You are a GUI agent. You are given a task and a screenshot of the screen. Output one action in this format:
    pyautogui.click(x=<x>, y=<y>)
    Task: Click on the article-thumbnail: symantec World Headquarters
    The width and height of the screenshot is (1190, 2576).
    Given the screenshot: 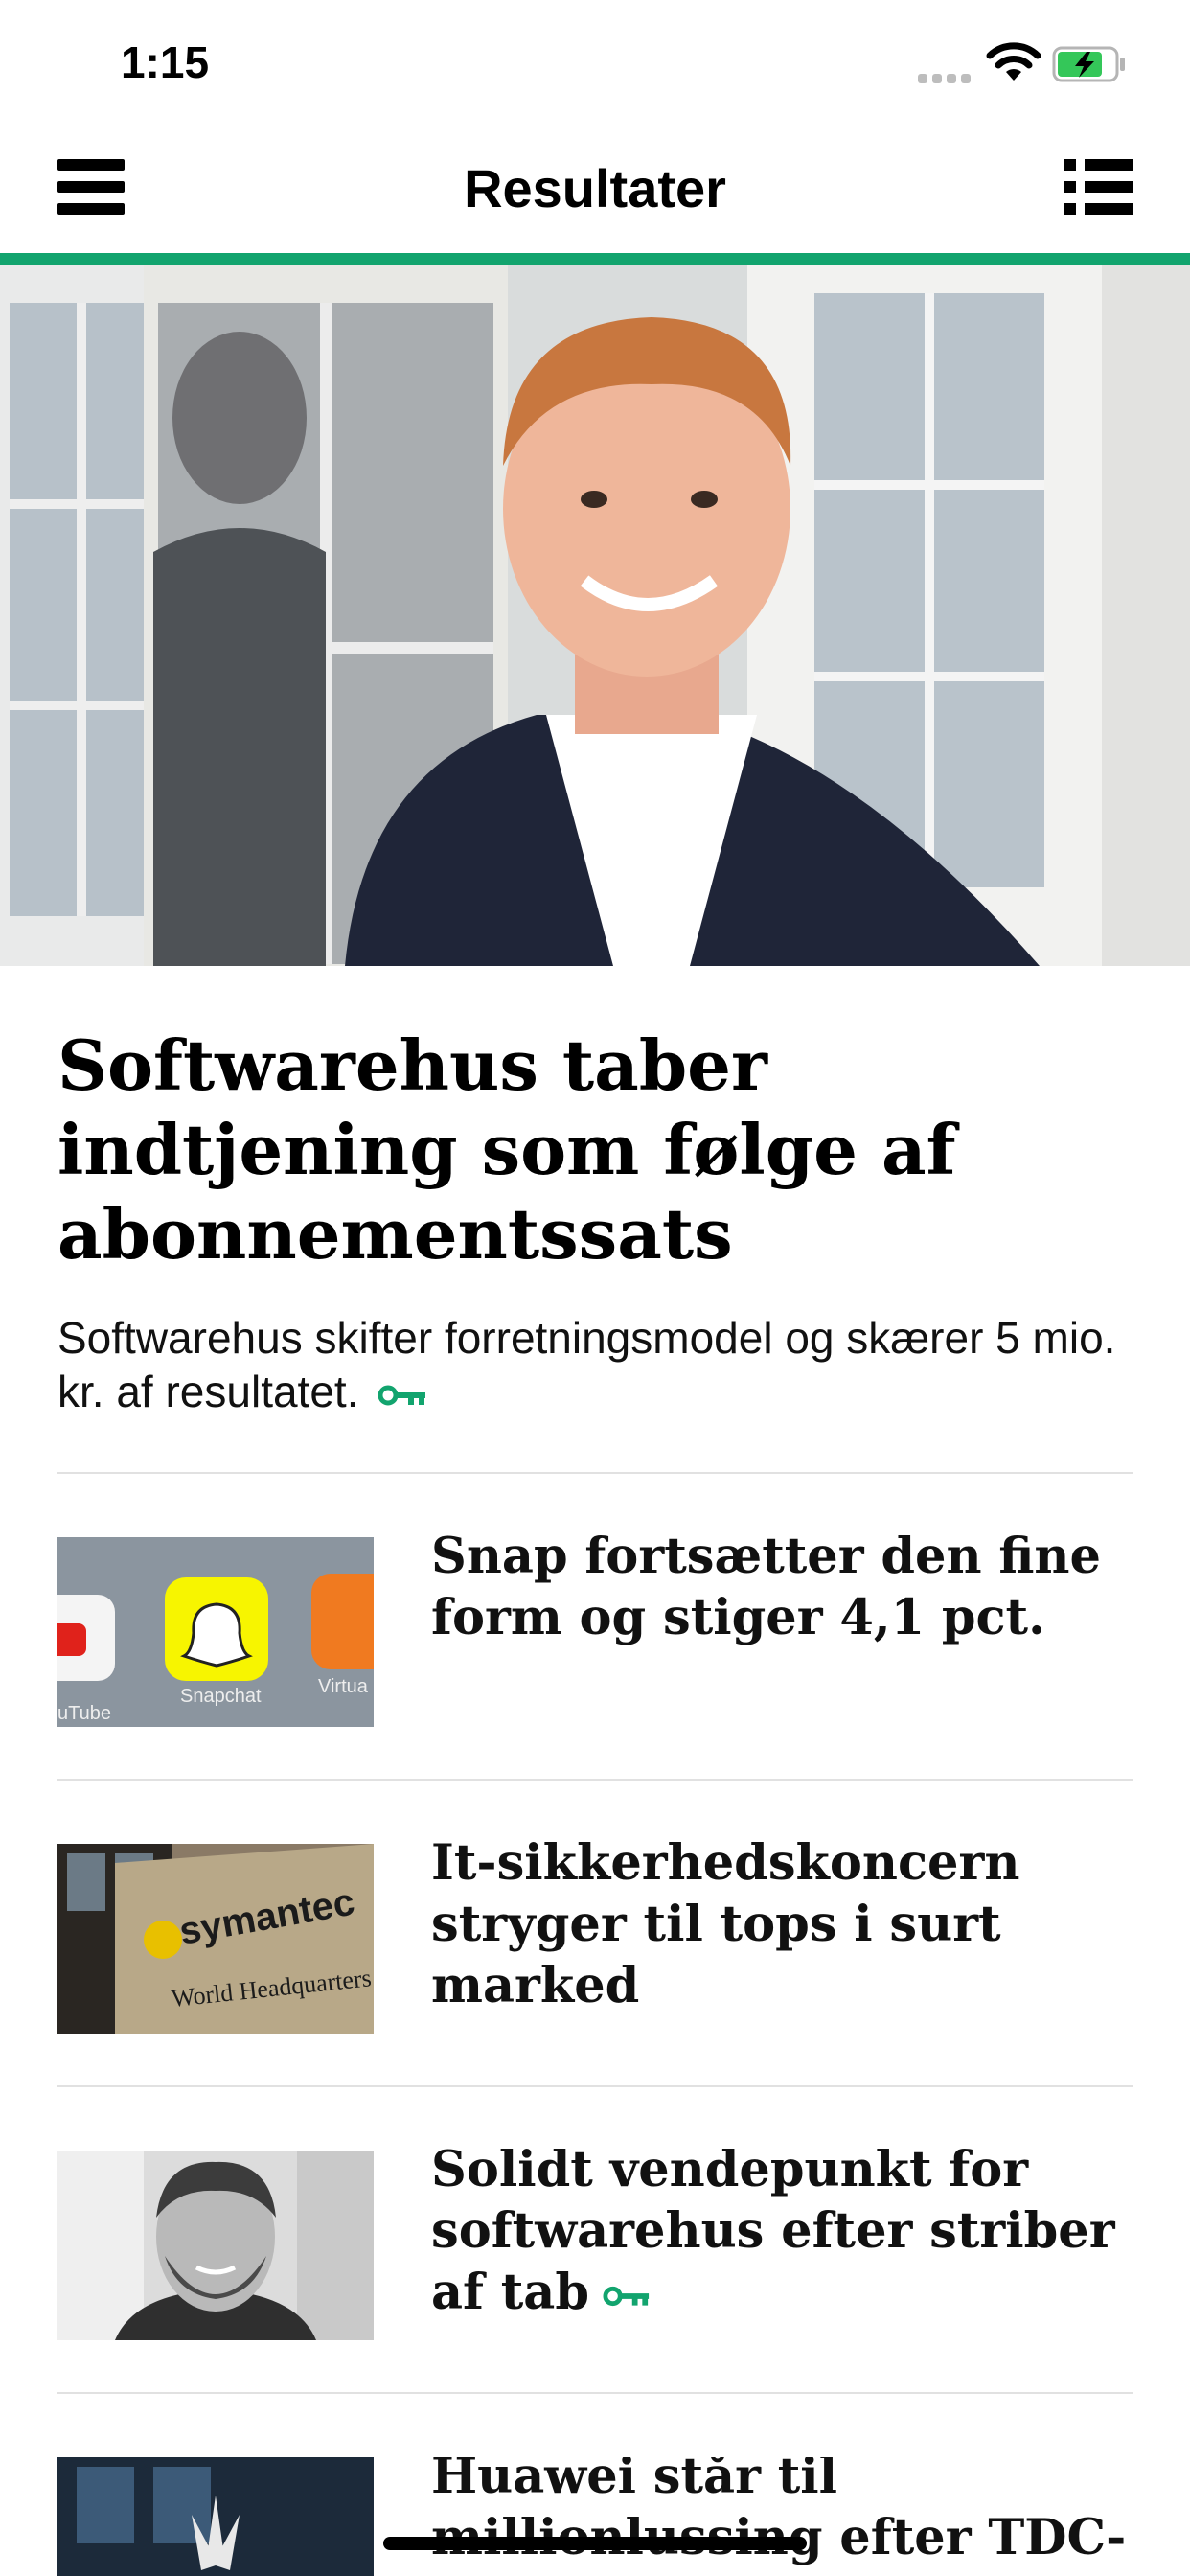 What is the action you would take?
    pyautogui.click(x=216, y=1939)
    